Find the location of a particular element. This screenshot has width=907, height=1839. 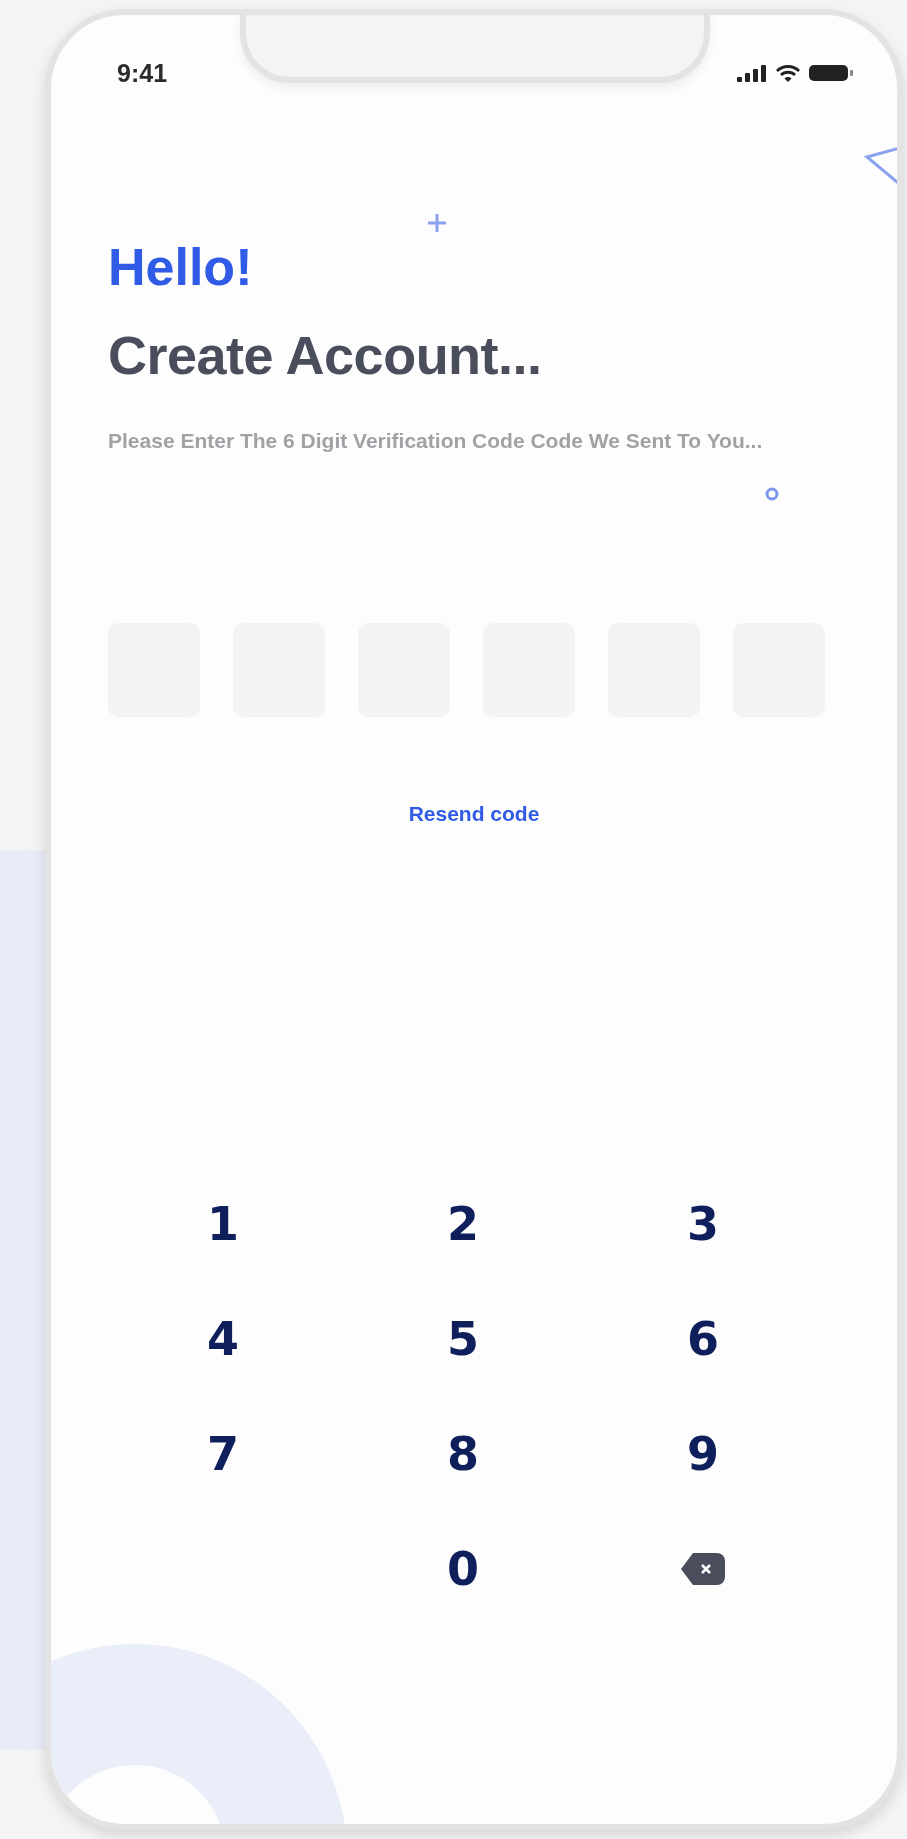

keypad-key: 9 is located at coordinates (703, 1453).